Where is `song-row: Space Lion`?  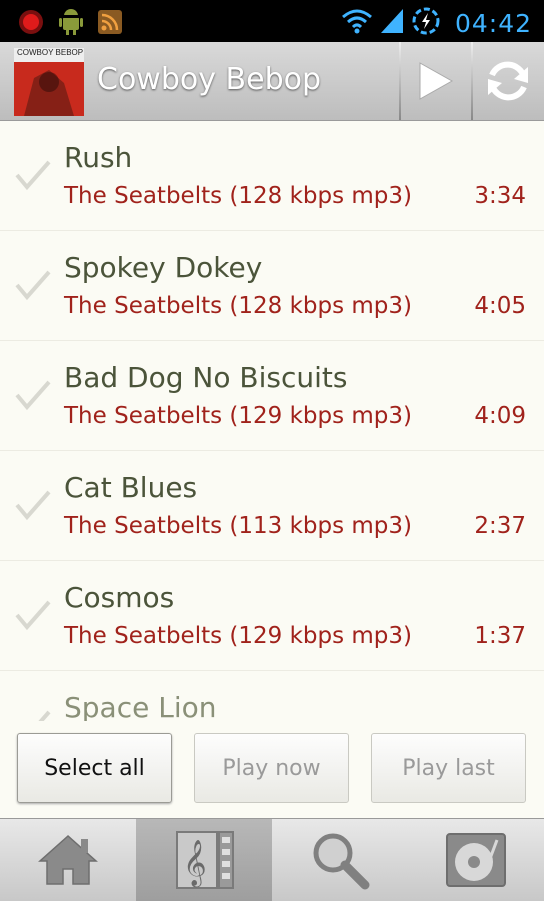 song-row: Space Lion is located at coordinates (272, 696).